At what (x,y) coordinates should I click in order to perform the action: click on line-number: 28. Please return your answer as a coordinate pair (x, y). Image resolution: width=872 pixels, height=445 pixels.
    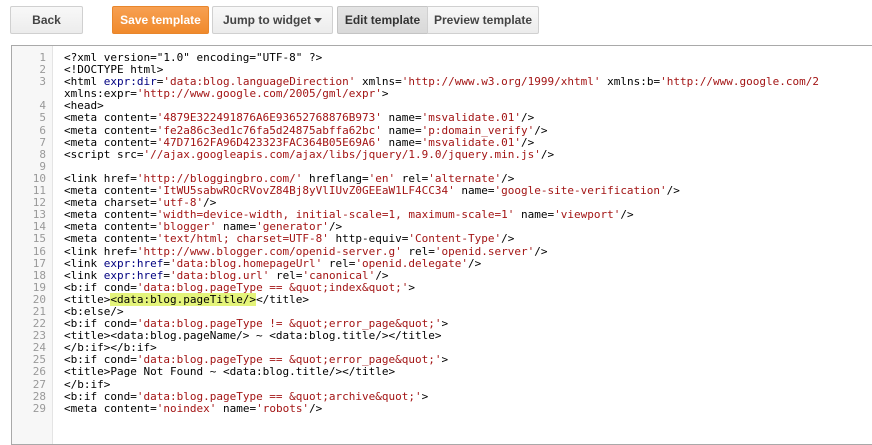
    Looking at the image, I should click on (39, 396).